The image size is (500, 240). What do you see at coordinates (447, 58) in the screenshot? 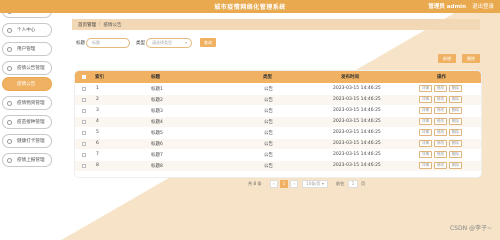
I see `add-button: 新增` at bounding box center [447, 58].